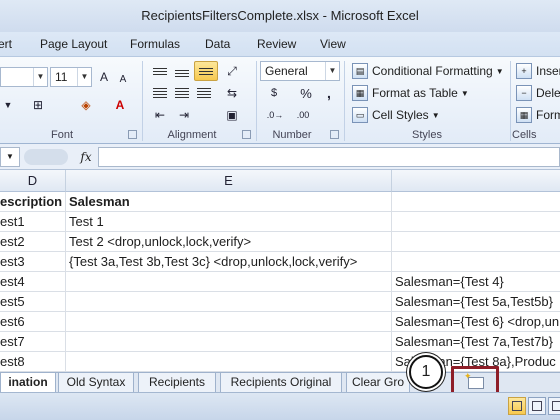 The width and height of the screenshot is (560, 420). I want to click on column-header-f, so click(476, 181).